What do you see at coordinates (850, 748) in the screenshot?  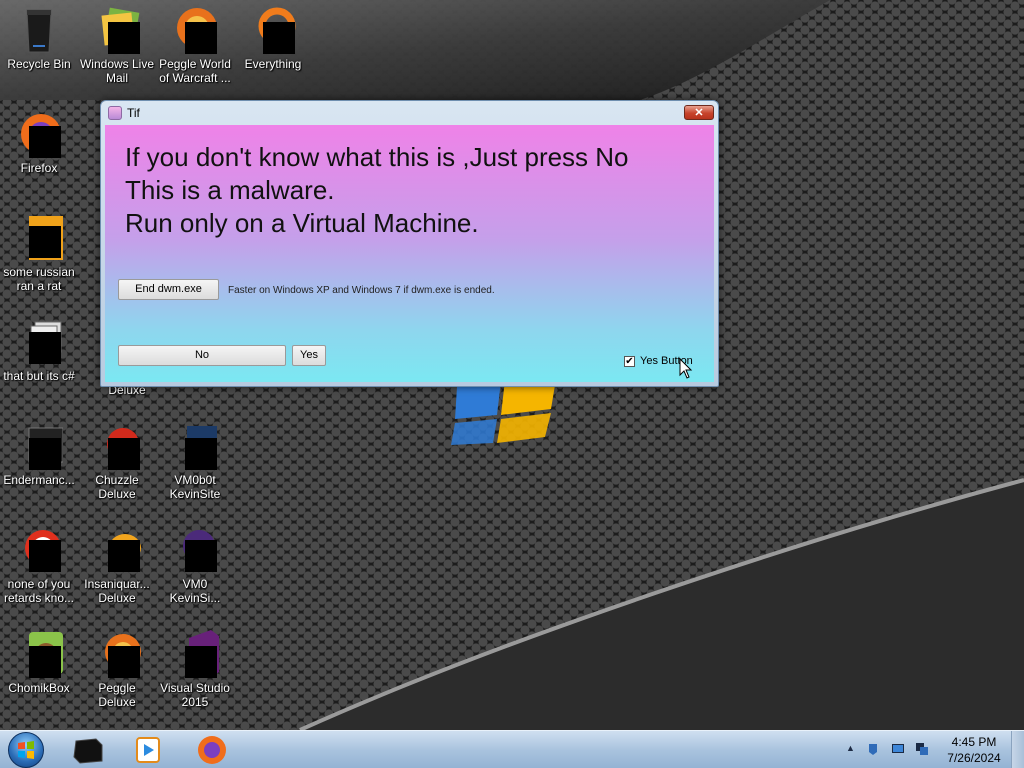 I see `tray-expand-icon: ▲` at bounding box center [850, 748].